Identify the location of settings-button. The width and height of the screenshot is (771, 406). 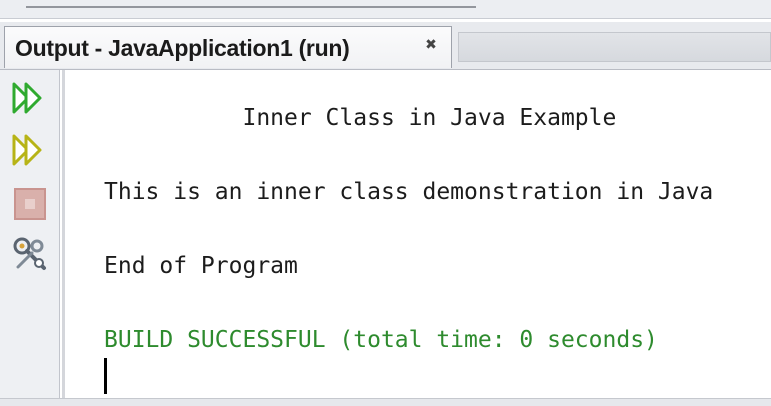
(30, 254).